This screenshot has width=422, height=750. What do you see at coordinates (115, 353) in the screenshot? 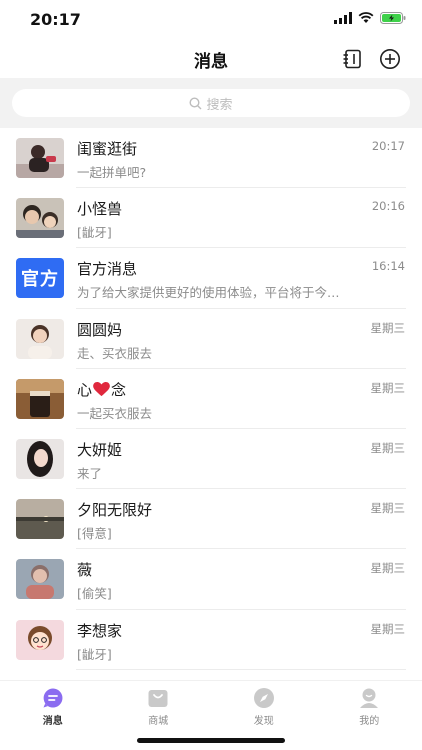
I see `conversation-preview: 走、买衣服去` at bounding box center [115, 353].